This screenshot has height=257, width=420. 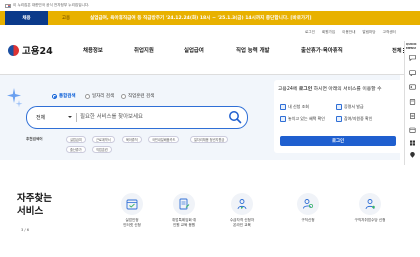 What do you see at coordinates (412, 116) in the screenshot?
I see `document-icon` at bounding box center [412, 116].